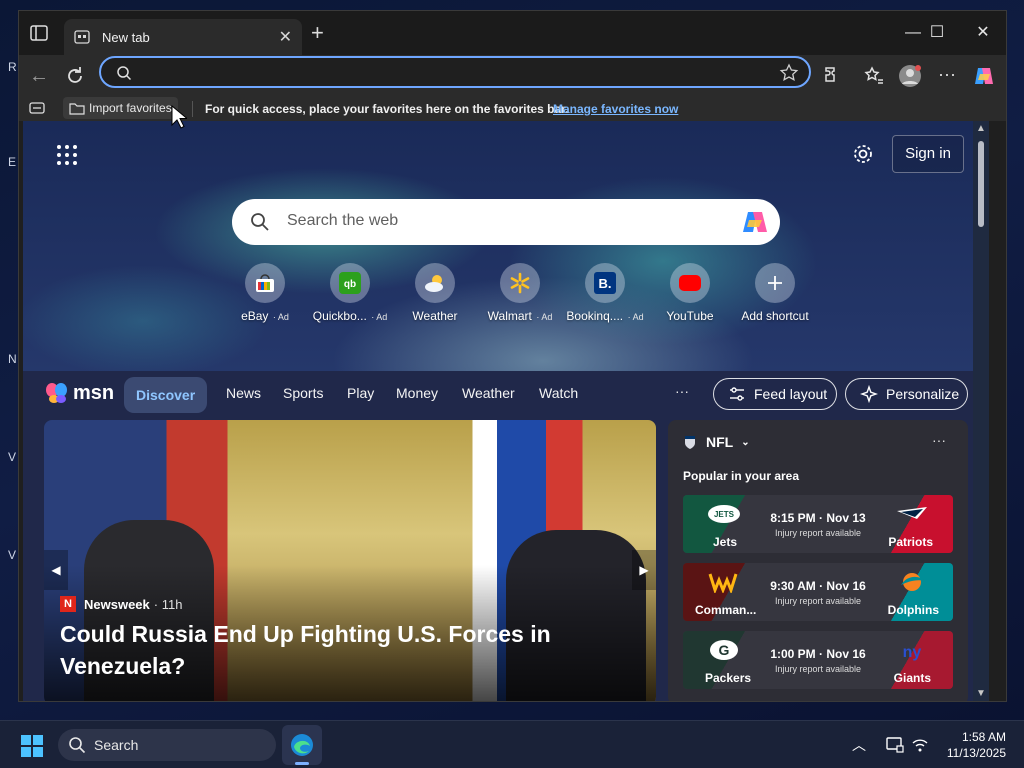  Describe the element at coordinates (77, 109) in the screenshot. I see `folder-icon` at that location.